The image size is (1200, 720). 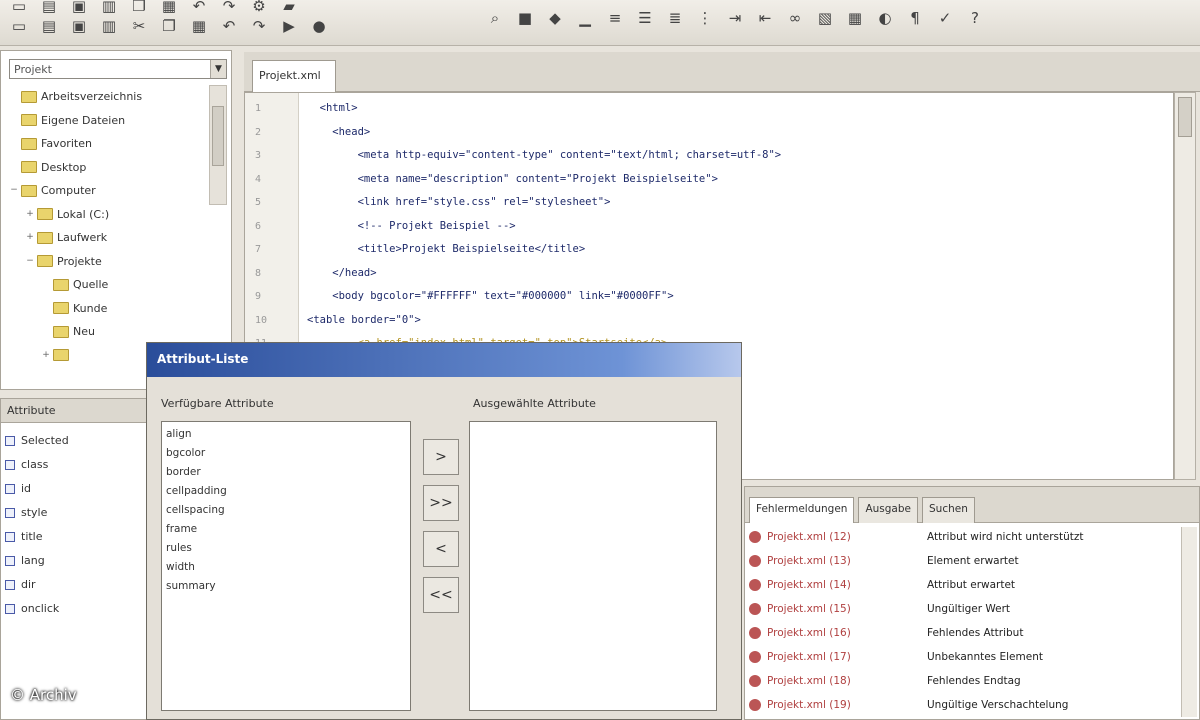 What do you see at coordinates (107, 121) in the screenshot?
I see `tree-item: Eigene Dateien` at bounding box center [107, 121].